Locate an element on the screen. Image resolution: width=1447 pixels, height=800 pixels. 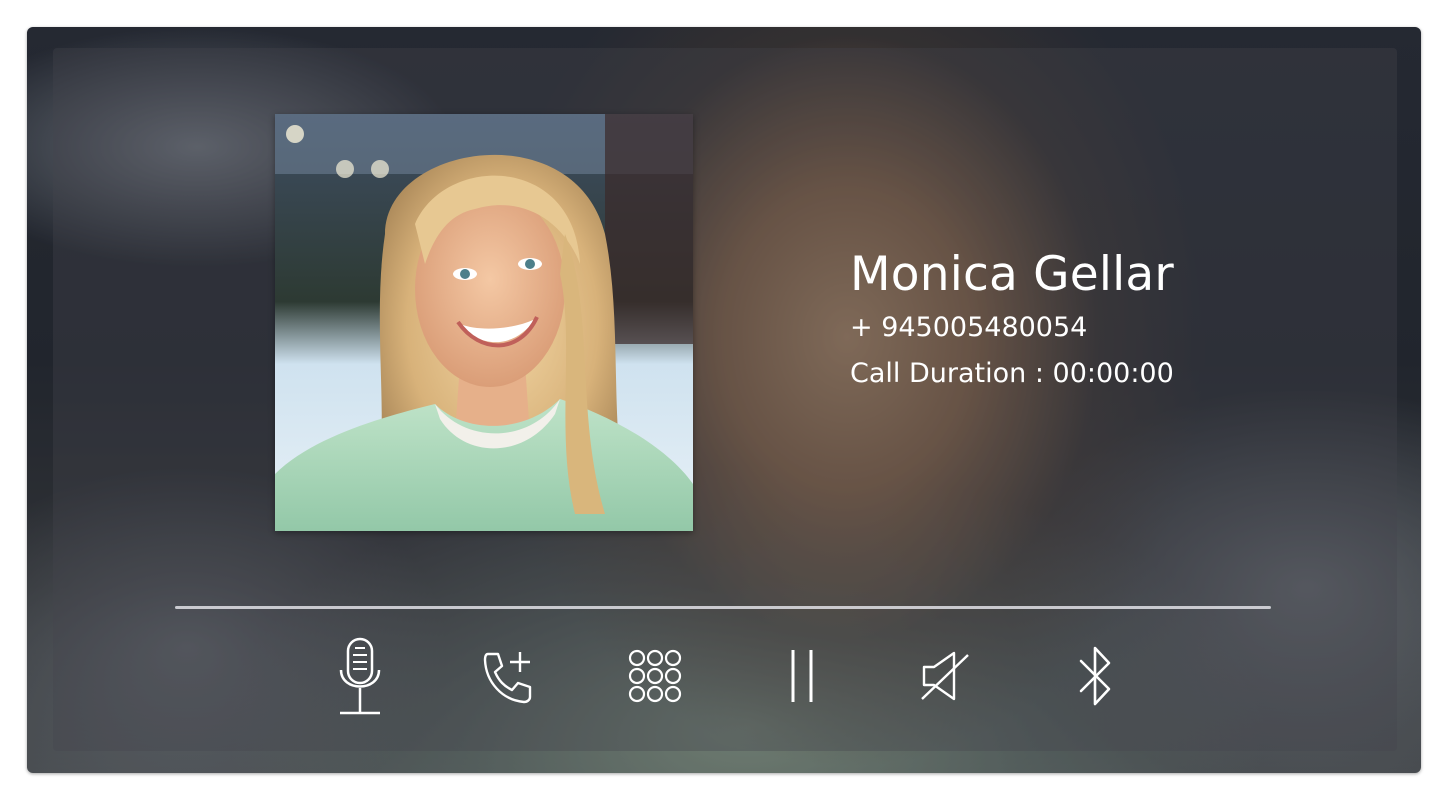
dialpad-icon is located at coordinates (655, 676).